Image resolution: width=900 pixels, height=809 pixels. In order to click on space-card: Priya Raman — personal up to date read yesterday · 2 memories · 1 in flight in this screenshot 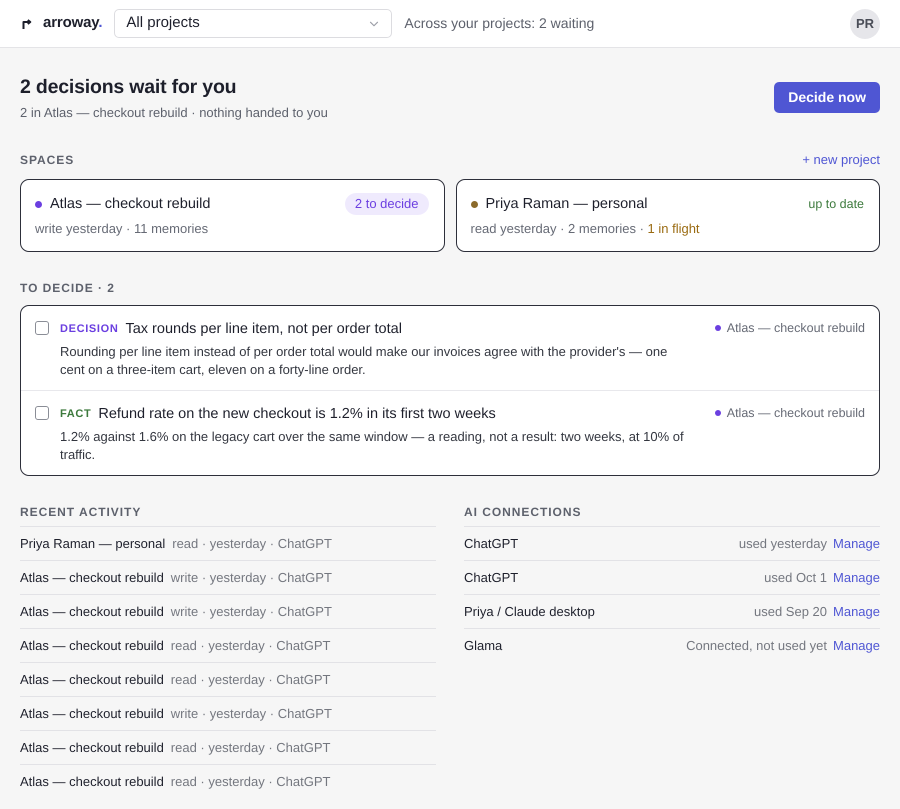, I will do `click(668, 215)`.